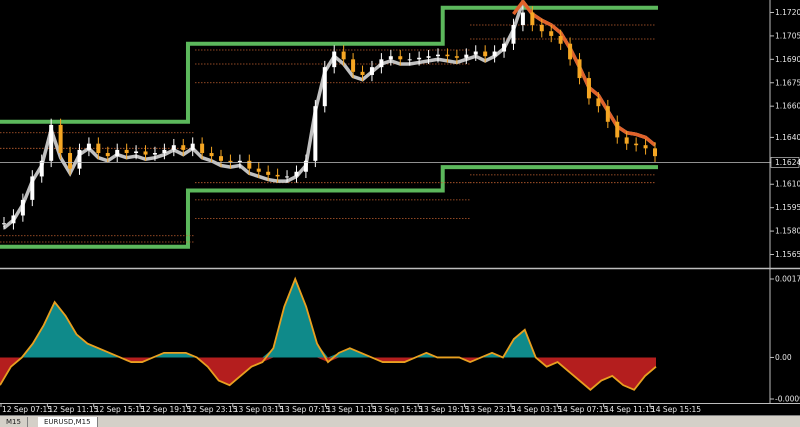 This screenshot has height=427, width=800. Describe the element at coordinates (400, 421) in the screenshot. I see `chart-tab-bar: M15 EURUSD,M15` at that location.